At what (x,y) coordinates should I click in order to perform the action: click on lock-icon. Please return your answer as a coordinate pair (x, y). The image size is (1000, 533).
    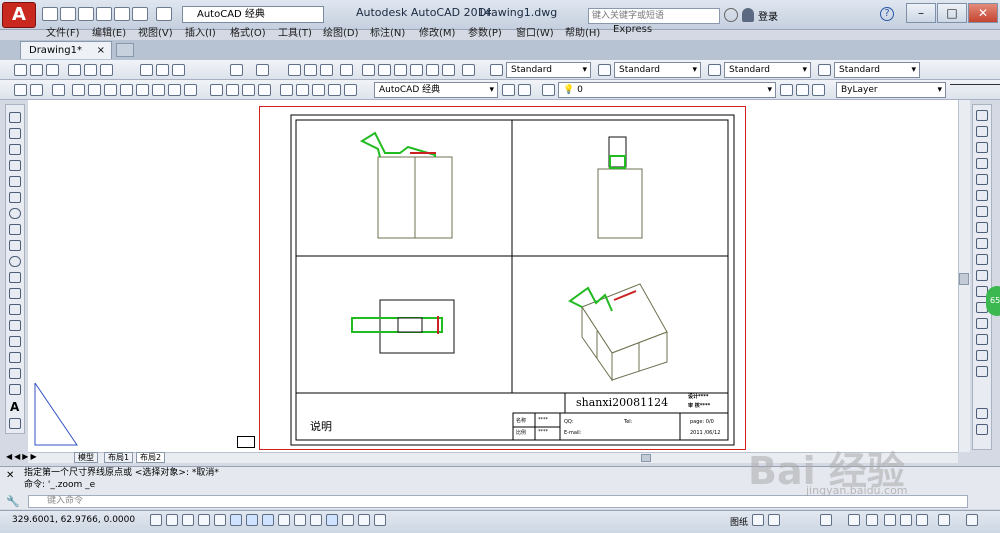
    Looking at the image, I should click on (906, 520).